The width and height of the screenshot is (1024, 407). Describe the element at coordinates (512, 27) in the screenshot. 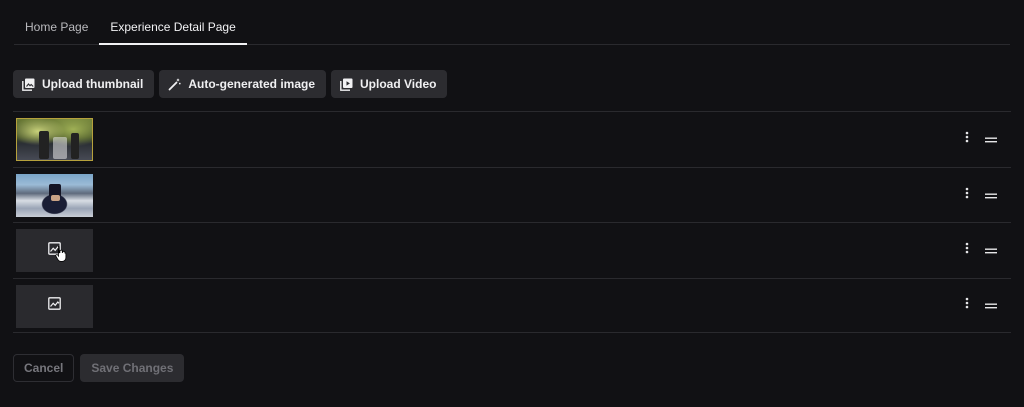

I see `tab-bar: Home Page Experience Detail Page` at that location.